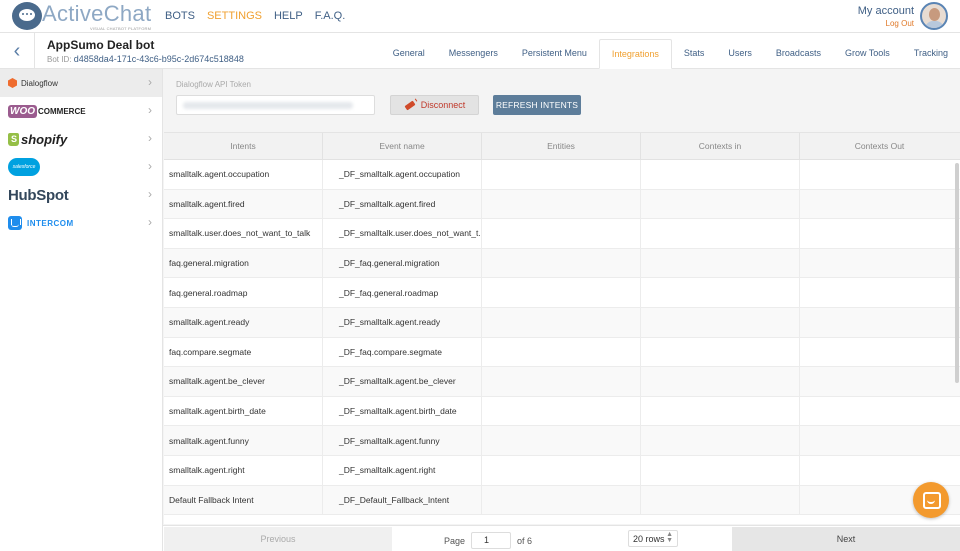  Describe the element at coordinates (886, 23) in the screenshot. I see `logout-link: Log Out` at that location.